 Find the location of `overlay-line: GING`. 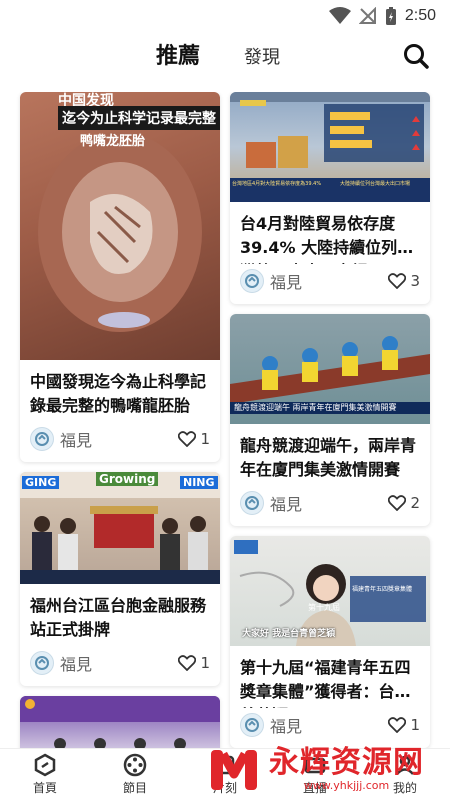

overlay-line: GING is located at coordinates (41, 482).